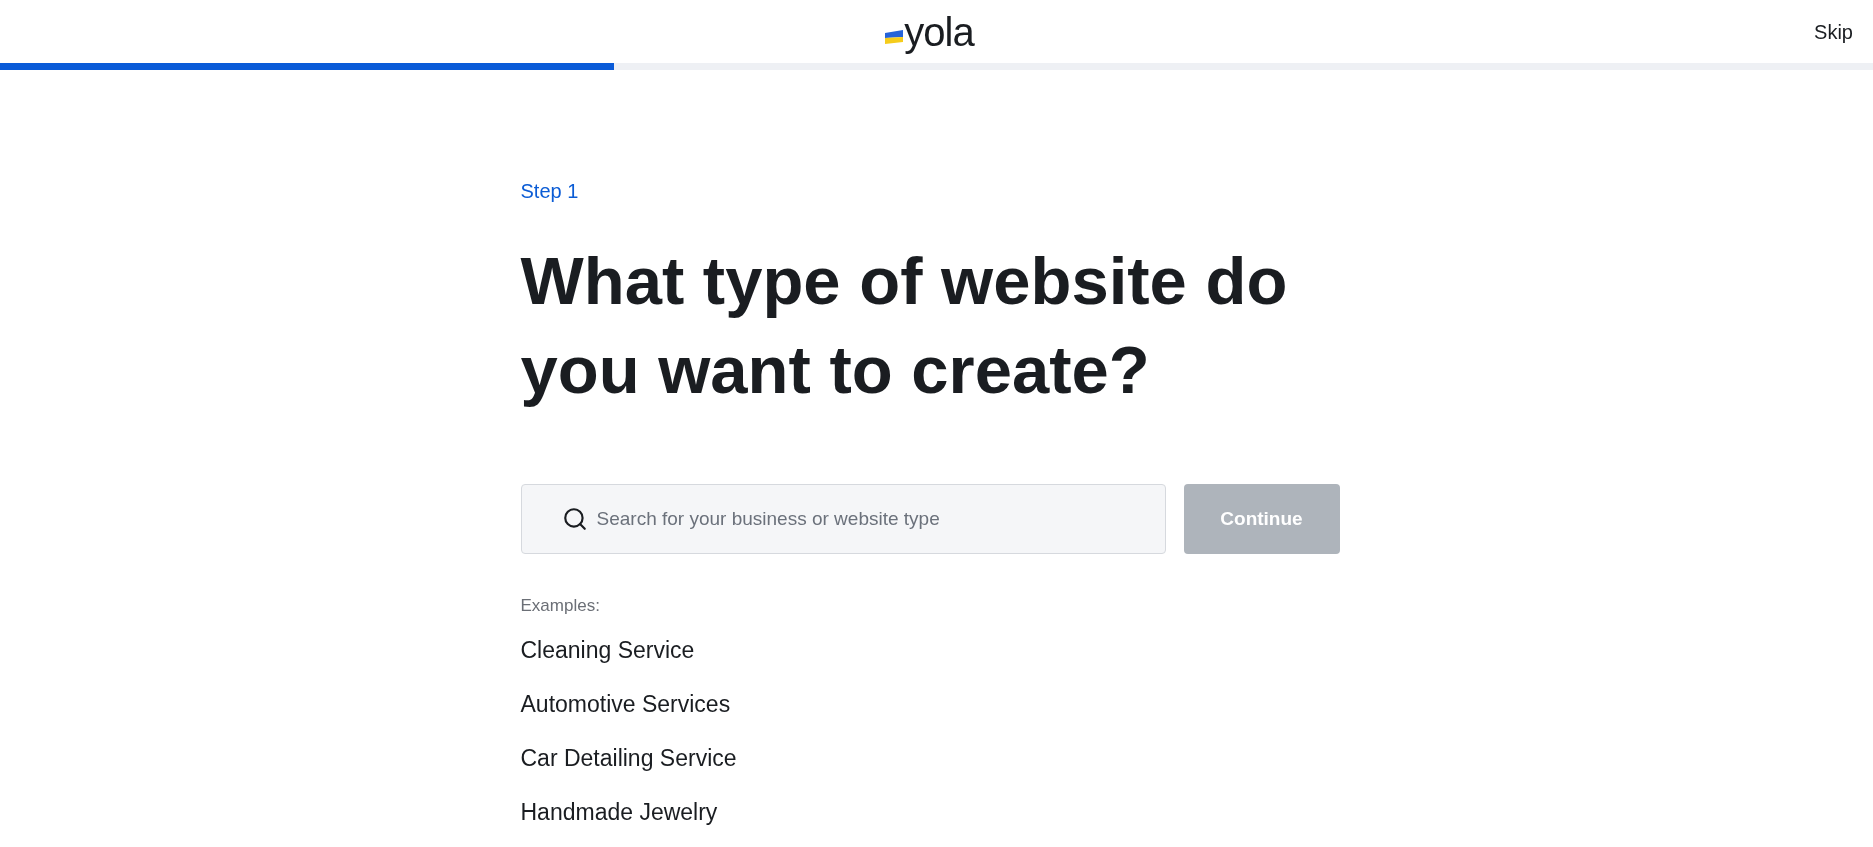 The height and width of the screenshot is (847, 1873). Describe the element at coordinates (560, 606) in the screenshot. I see `examples-label: Examples:` at that location.